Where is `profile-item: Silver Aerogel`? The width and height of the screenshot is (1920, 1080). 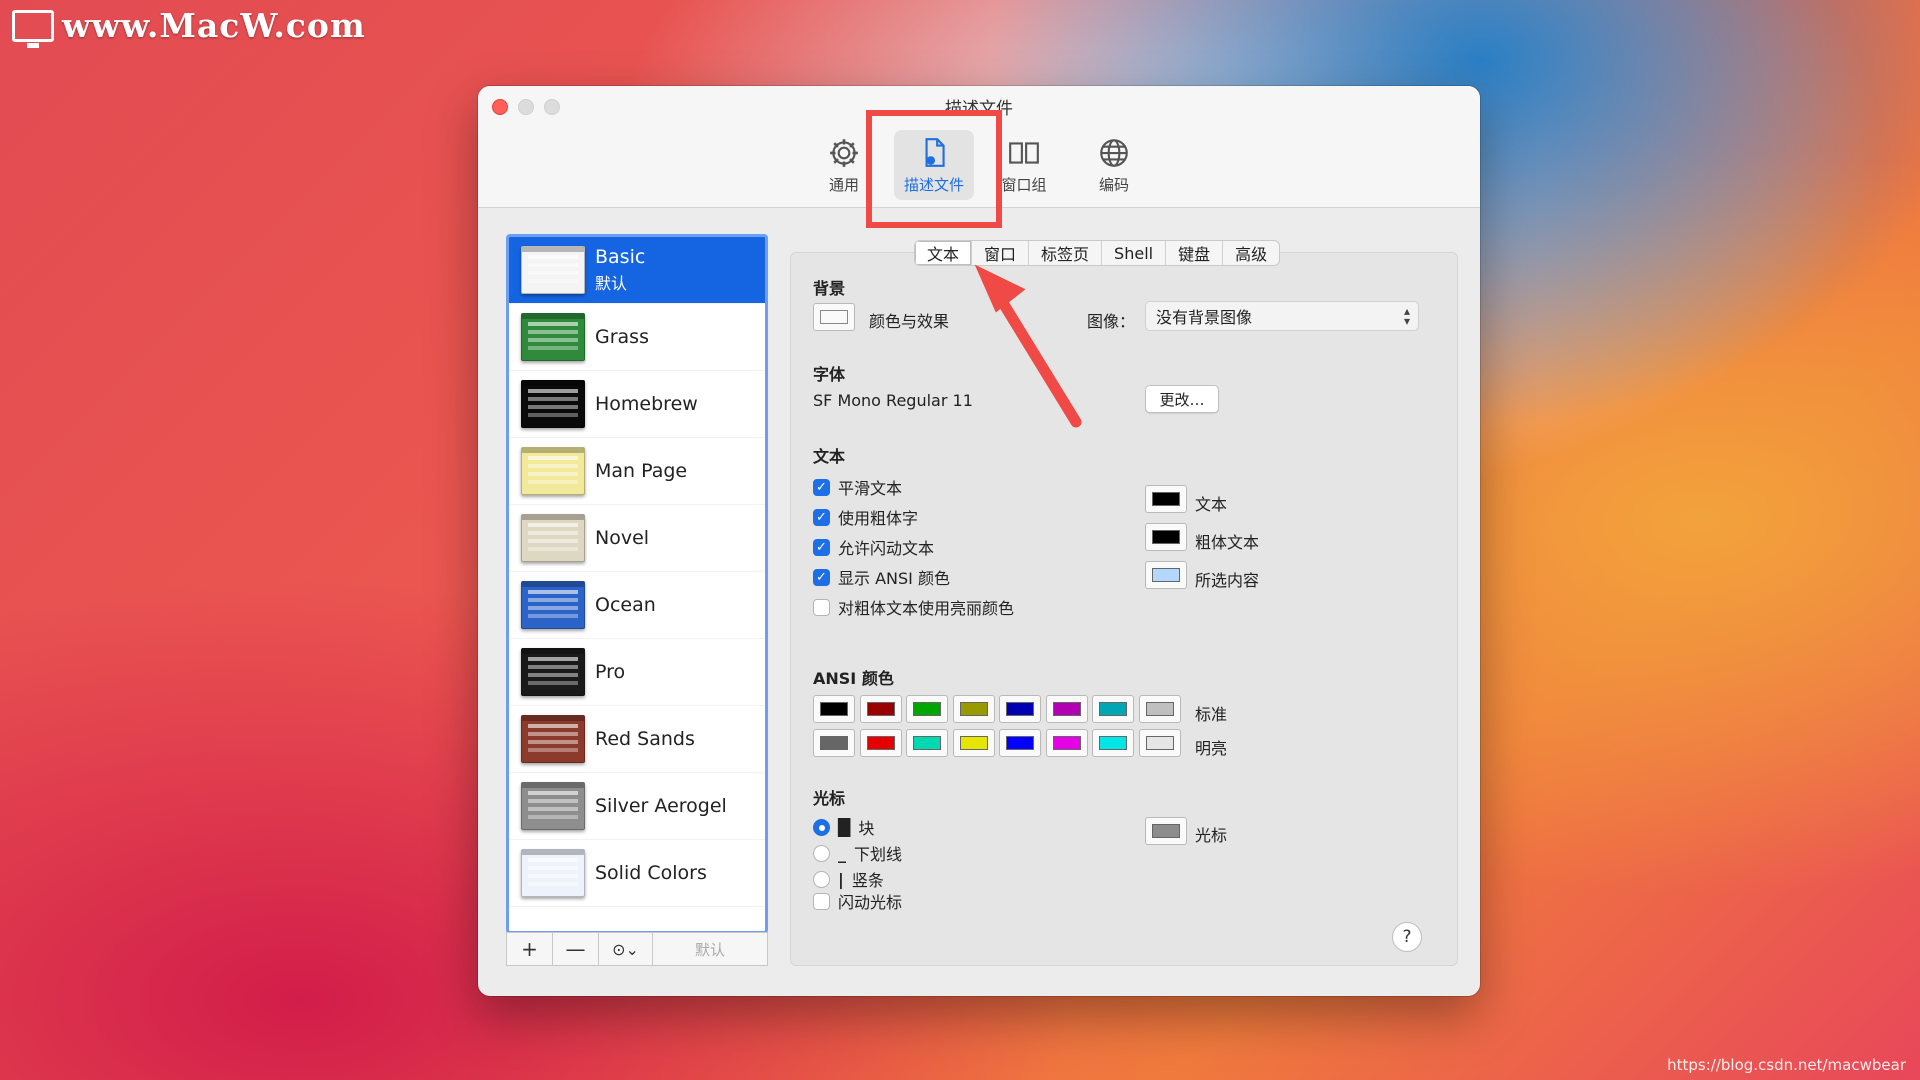 profile-item: Silver Aerogel is located at coordinates (637, 806).